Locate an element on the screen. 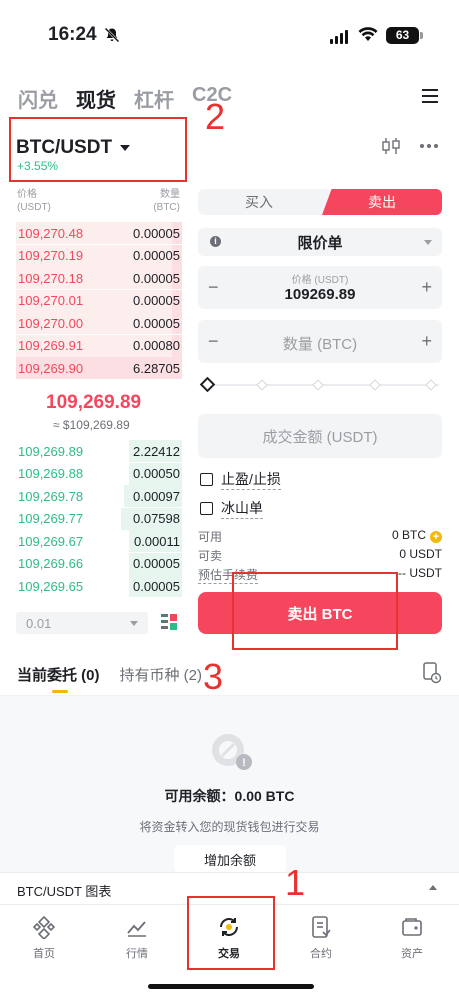 The image size is (459, 1000). battery-nub is located at coordinates (421, 35).